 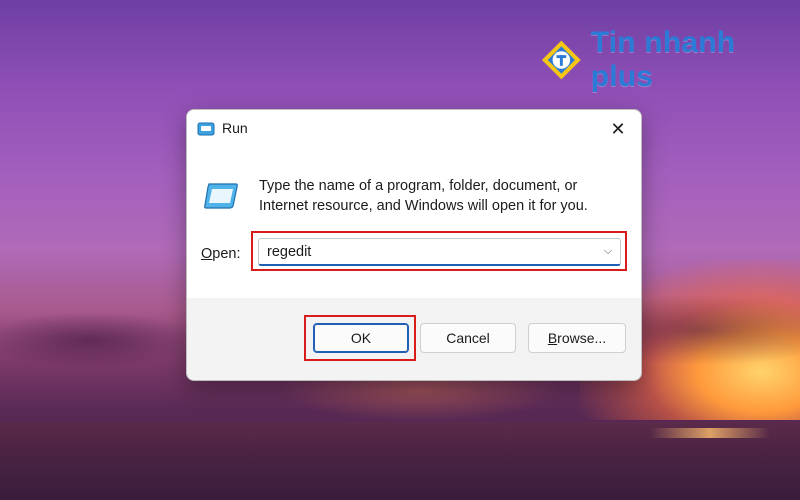 I want to click on open-combobox: regedit ⌵, so click(x=439, y=252).